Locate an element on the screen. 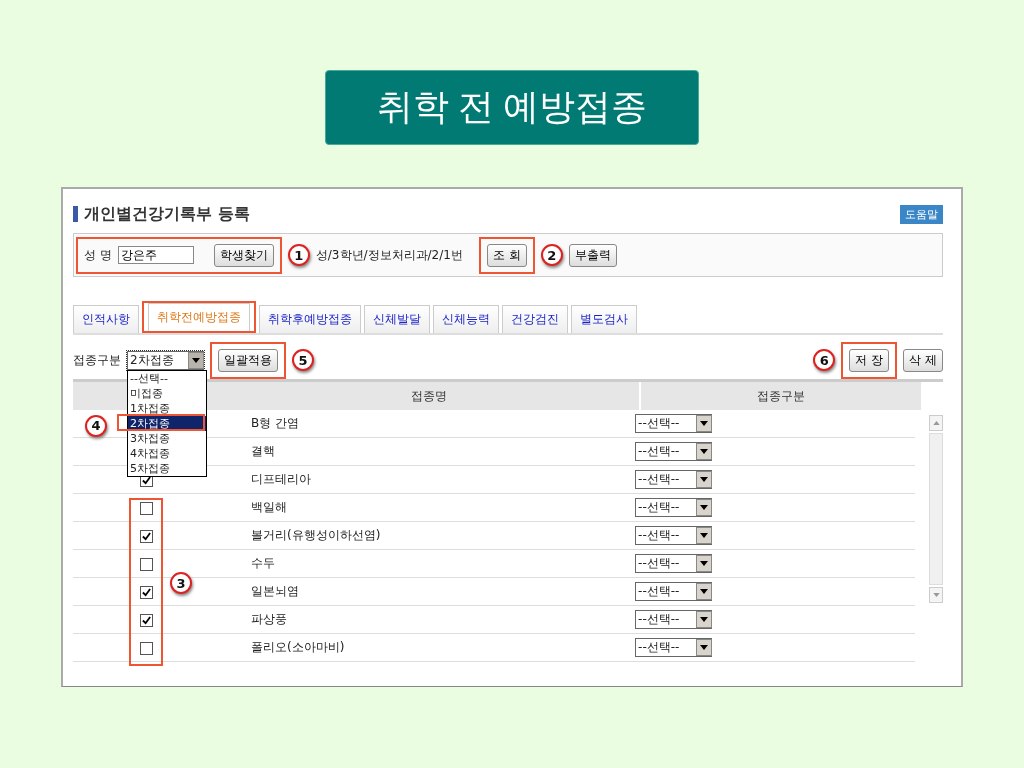 This screenshot has width=1024, height=768. table-cell-text: 수두 is located at coordinates (263, 563).